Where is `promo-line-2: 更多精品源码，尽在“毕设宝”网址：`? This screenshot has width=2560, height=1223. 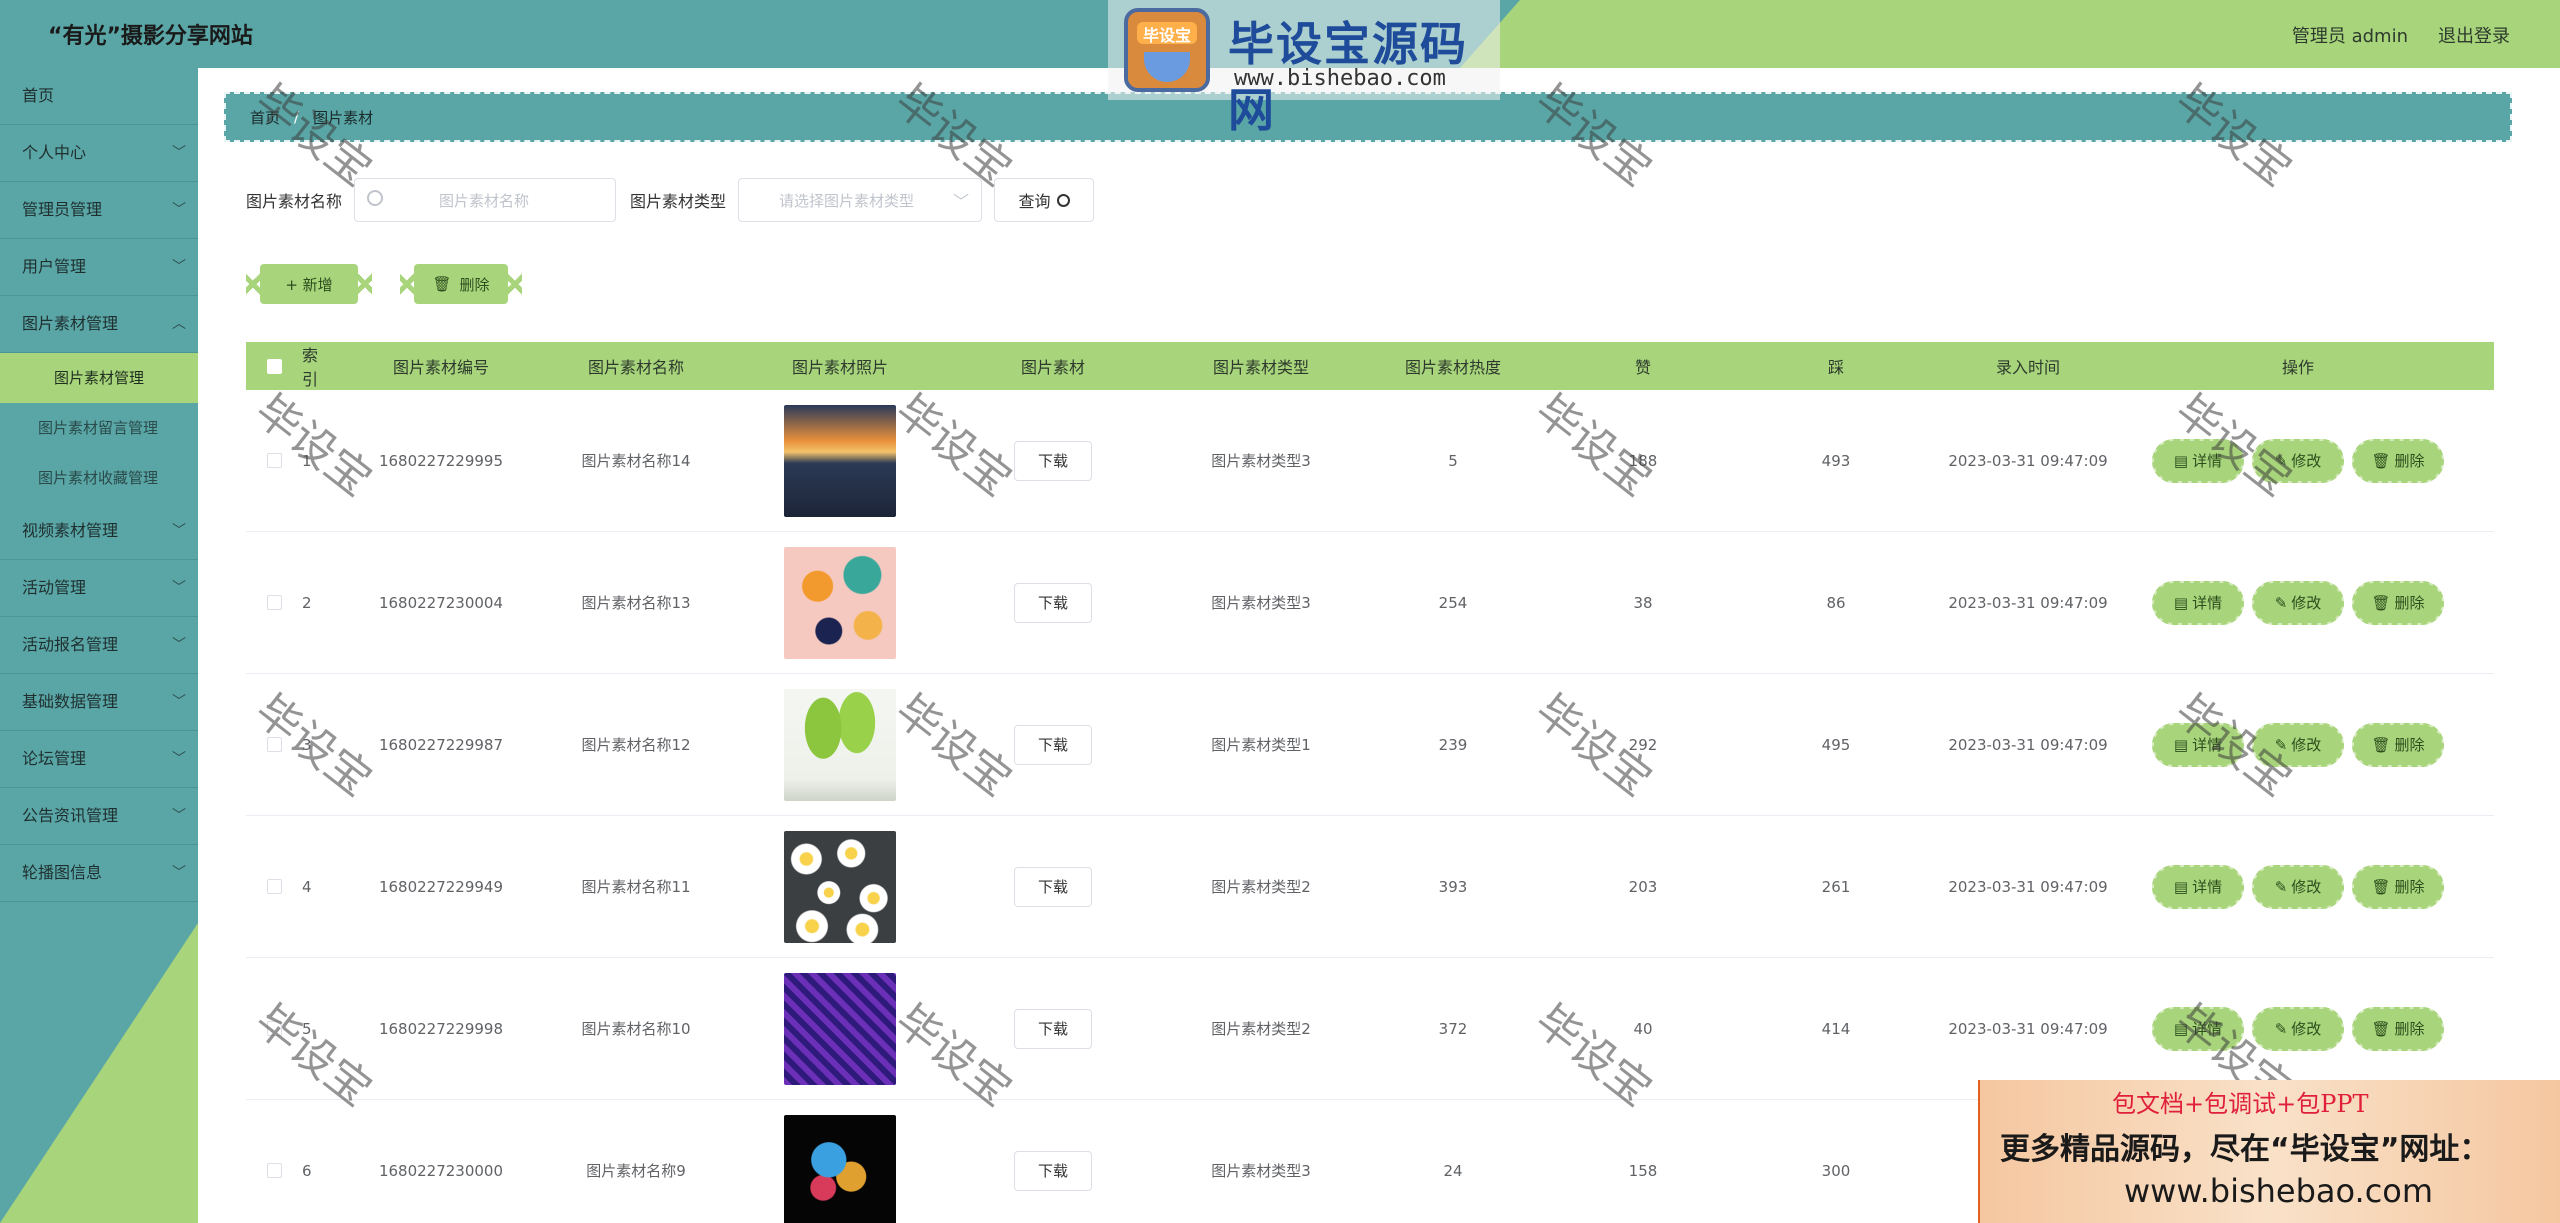 promo-line-2: 更多精品源码，尽在“毕设宝”网址： is located at coordinates (2245, 1149).